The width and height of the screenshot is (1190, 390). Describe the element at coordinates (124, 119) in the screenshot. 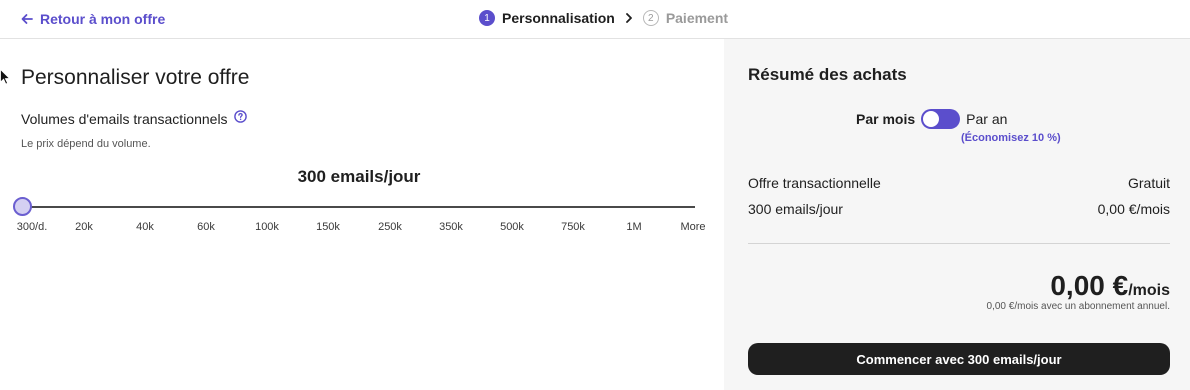

I see `volume-label: Volumes d'emails transactionnels` at that location.